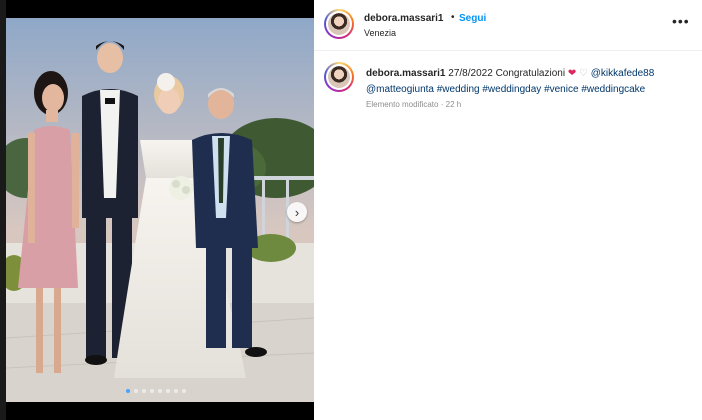 The width and height of the screenshot is (702, 420). Describe the element at coordinates (404, 18) in the screenshot. I see `author-username: debora.massari1` at that location.